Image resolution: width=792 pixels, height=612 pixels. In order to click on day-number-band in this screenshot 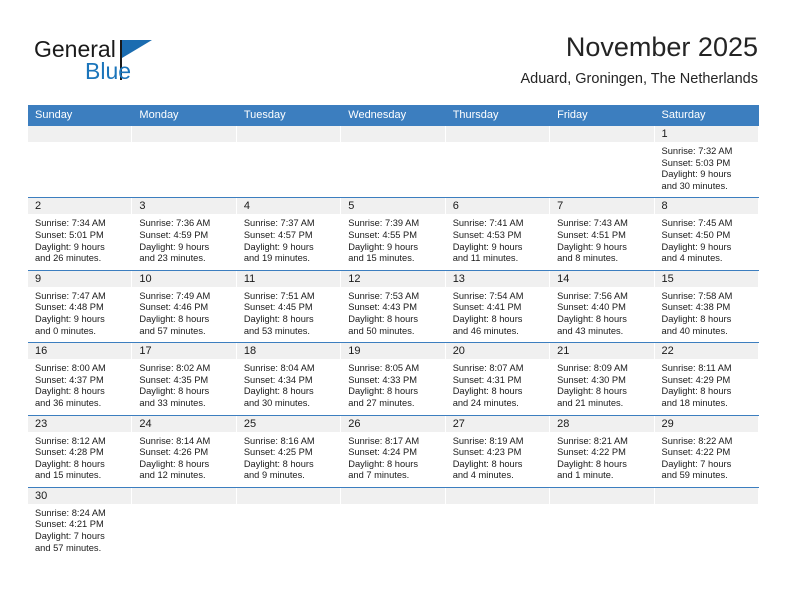, I will do `click(498, 134)`.